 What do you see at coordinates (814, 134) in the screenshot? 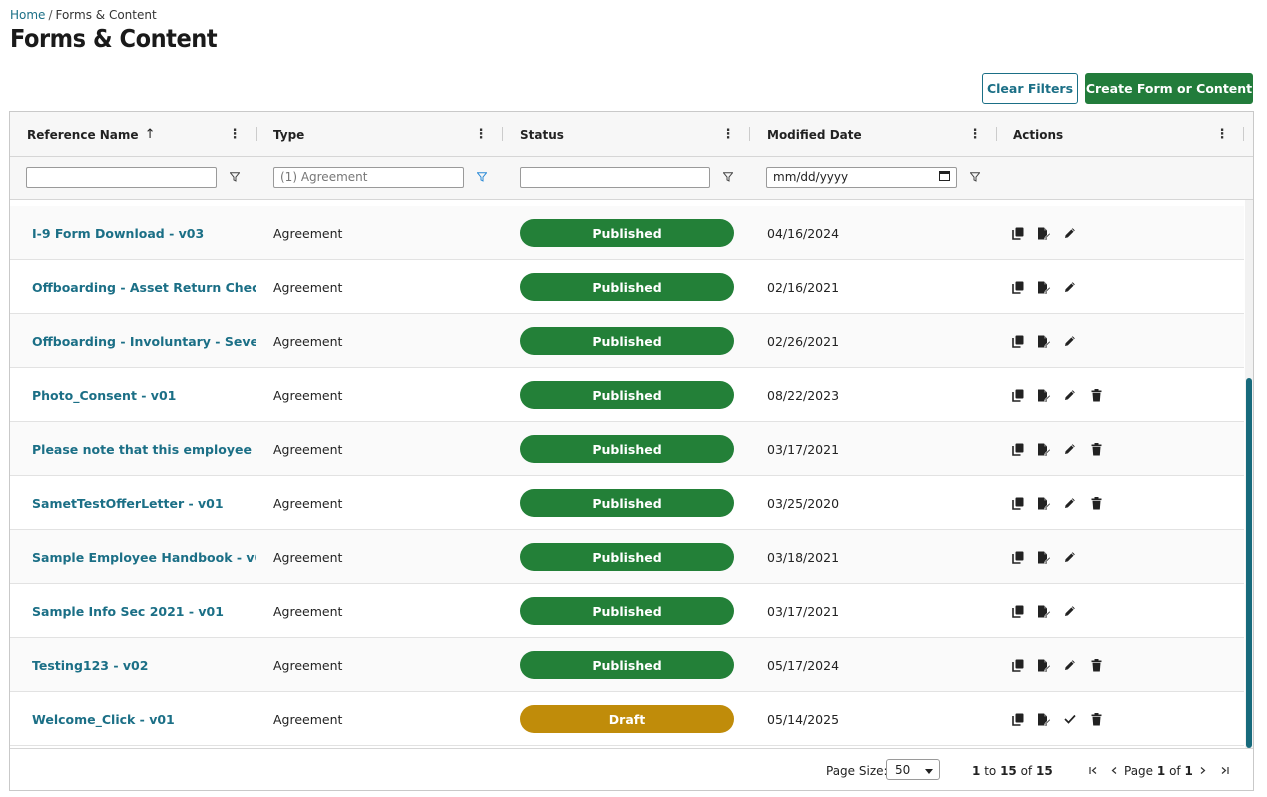
I see `header-modified-date: Modified Date` at bounding box center [814, 134].